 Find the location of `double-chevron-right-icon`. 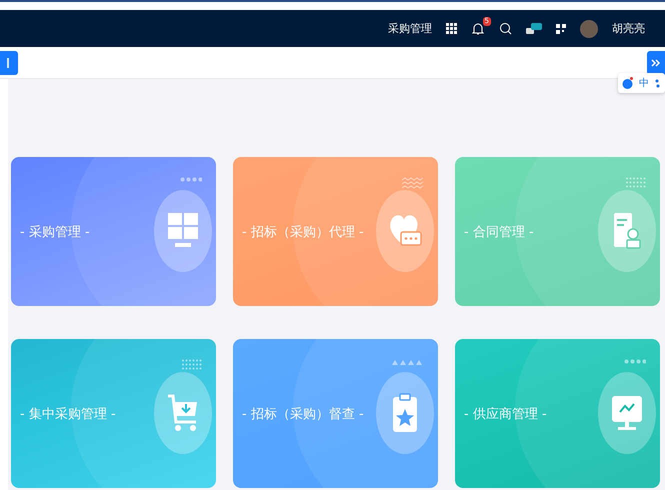

double-chevron-right-icon is located at coordinates (656, 63).